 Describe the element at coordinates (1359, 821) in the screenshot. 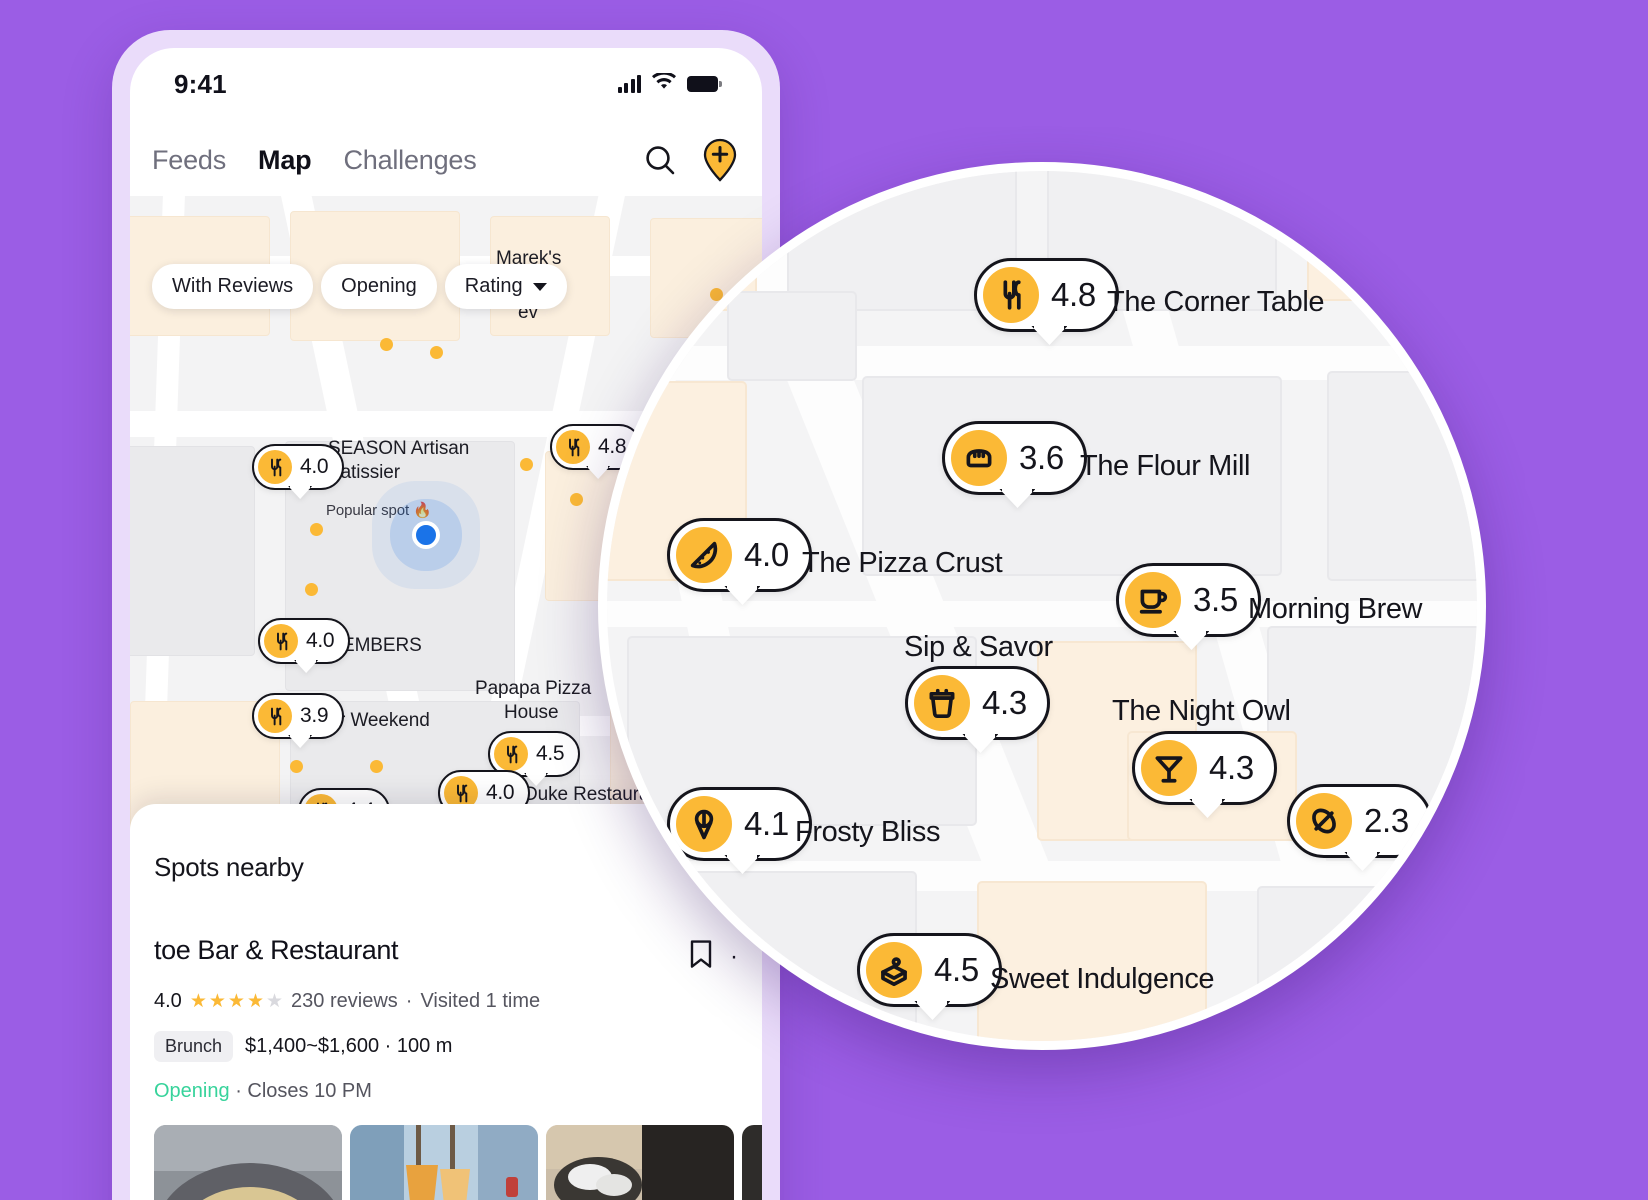

I see `magnified-rating-pin: 2.3` at that location.